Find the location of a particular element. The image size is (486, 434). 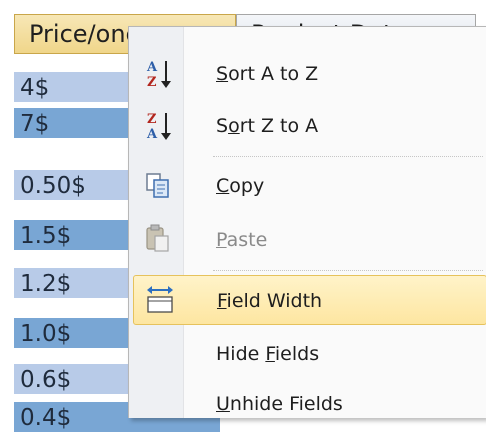

menu-item-copy: Copy is located at coordinates (309, 186).